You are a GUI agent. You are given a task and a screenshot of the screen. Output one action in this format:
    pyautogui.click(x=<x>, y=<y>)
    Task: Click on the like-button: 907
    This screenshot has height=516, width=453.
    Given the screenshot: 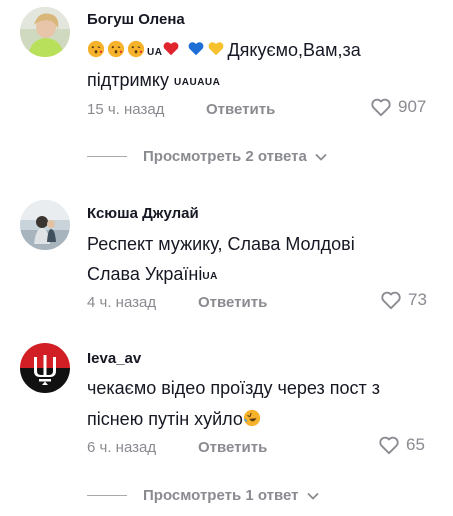 What is the action you would take?
    pyautogui.click(x=398, y=107)
    